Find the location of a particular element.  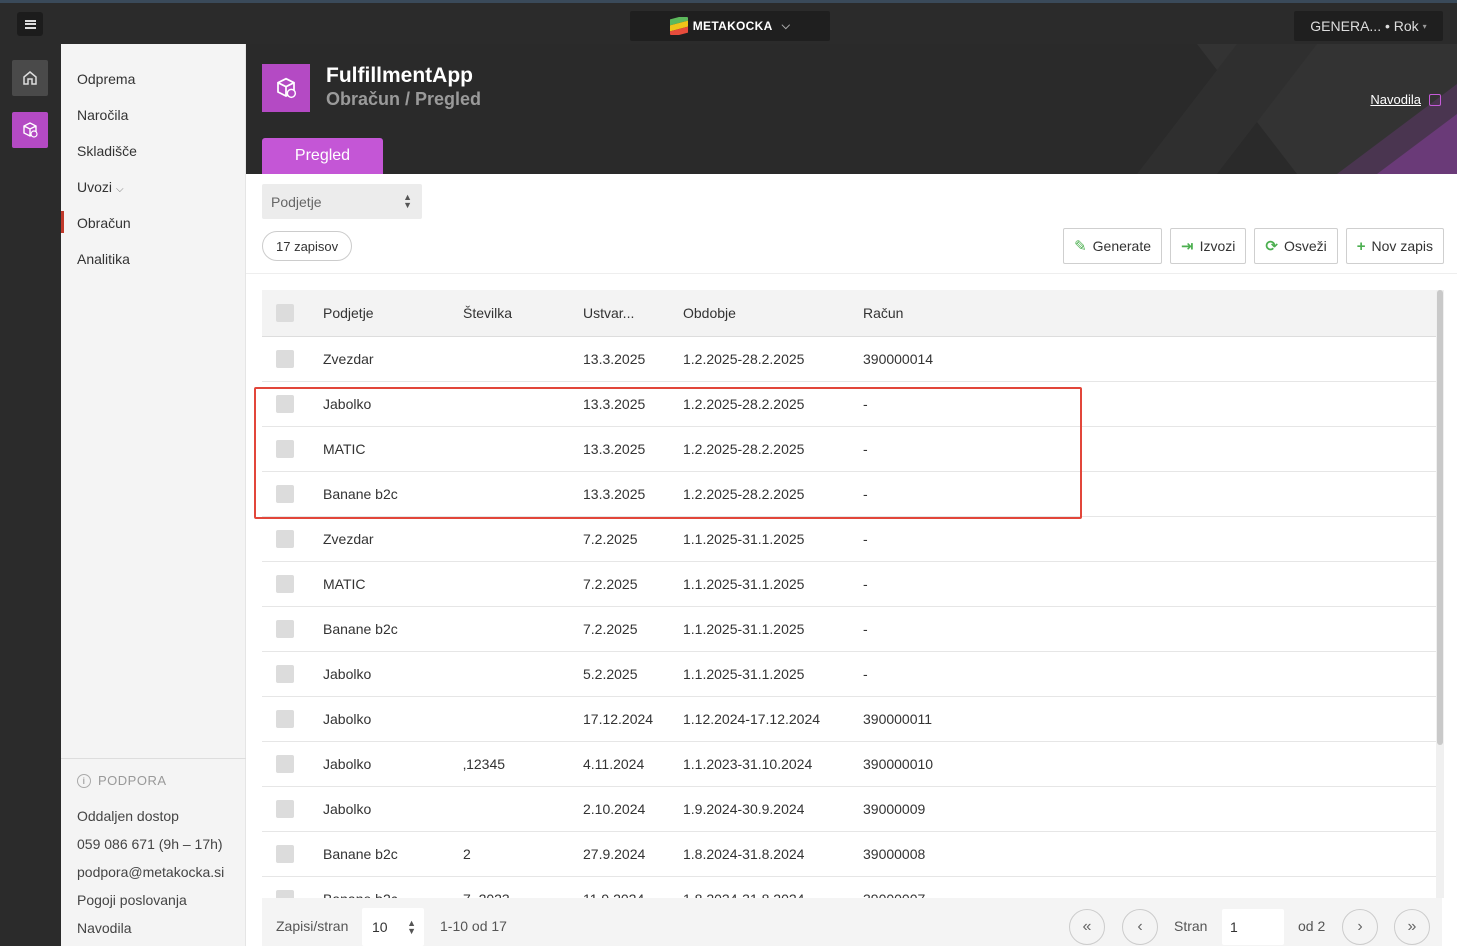

table-scrollbar is located at coordinates (1440, 594).